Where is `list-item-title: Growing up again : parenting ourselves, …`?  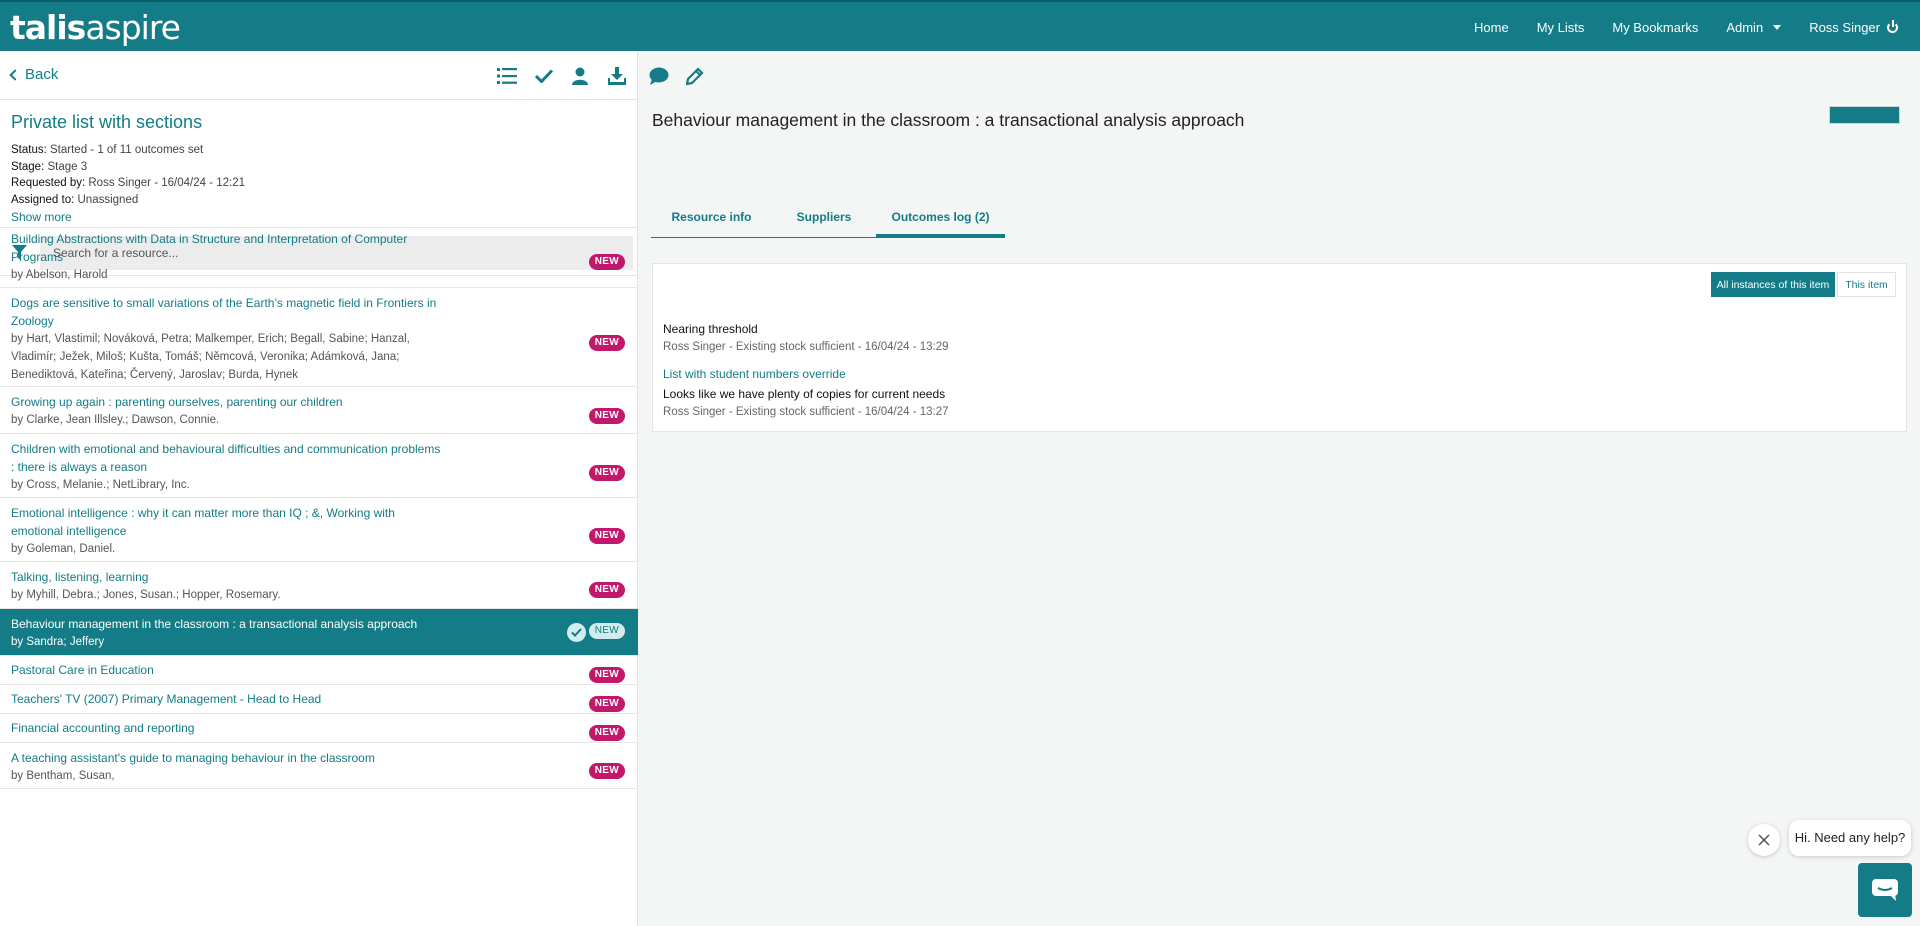 list-item-title: Growing up again : parenting ourselves, … is located at coordinates (226, 402).